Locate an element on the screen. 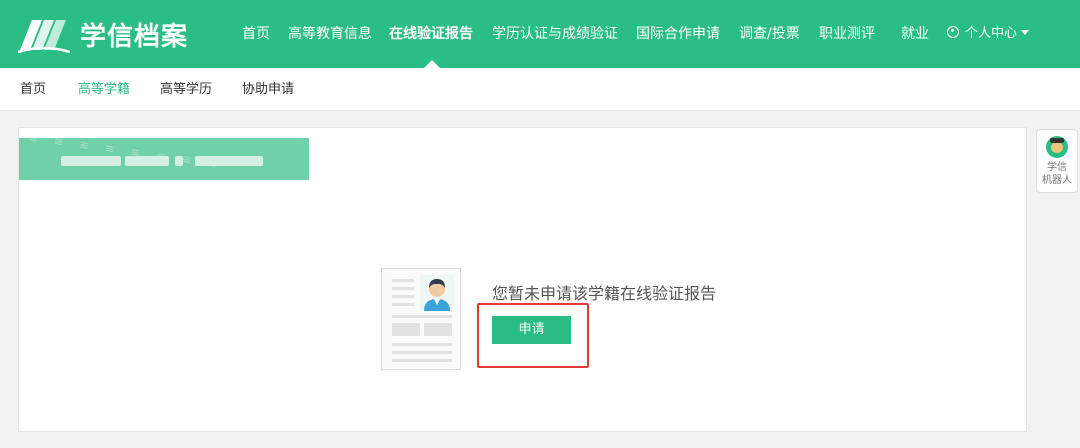 Image resolution: width=1080 pixels, height=448 pixels. nav-career-assessment: 职业测评 is located at coordinates (847, 34).